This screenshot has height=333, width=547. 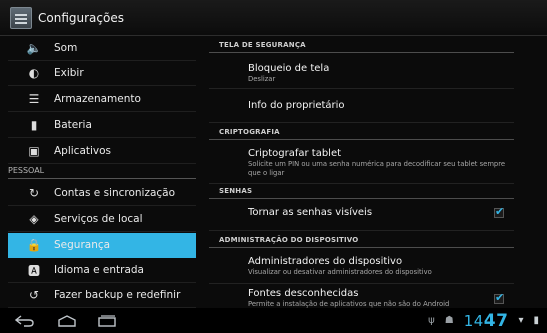 I want to click on action-bar: Configurações, so click(x=273, y=18).